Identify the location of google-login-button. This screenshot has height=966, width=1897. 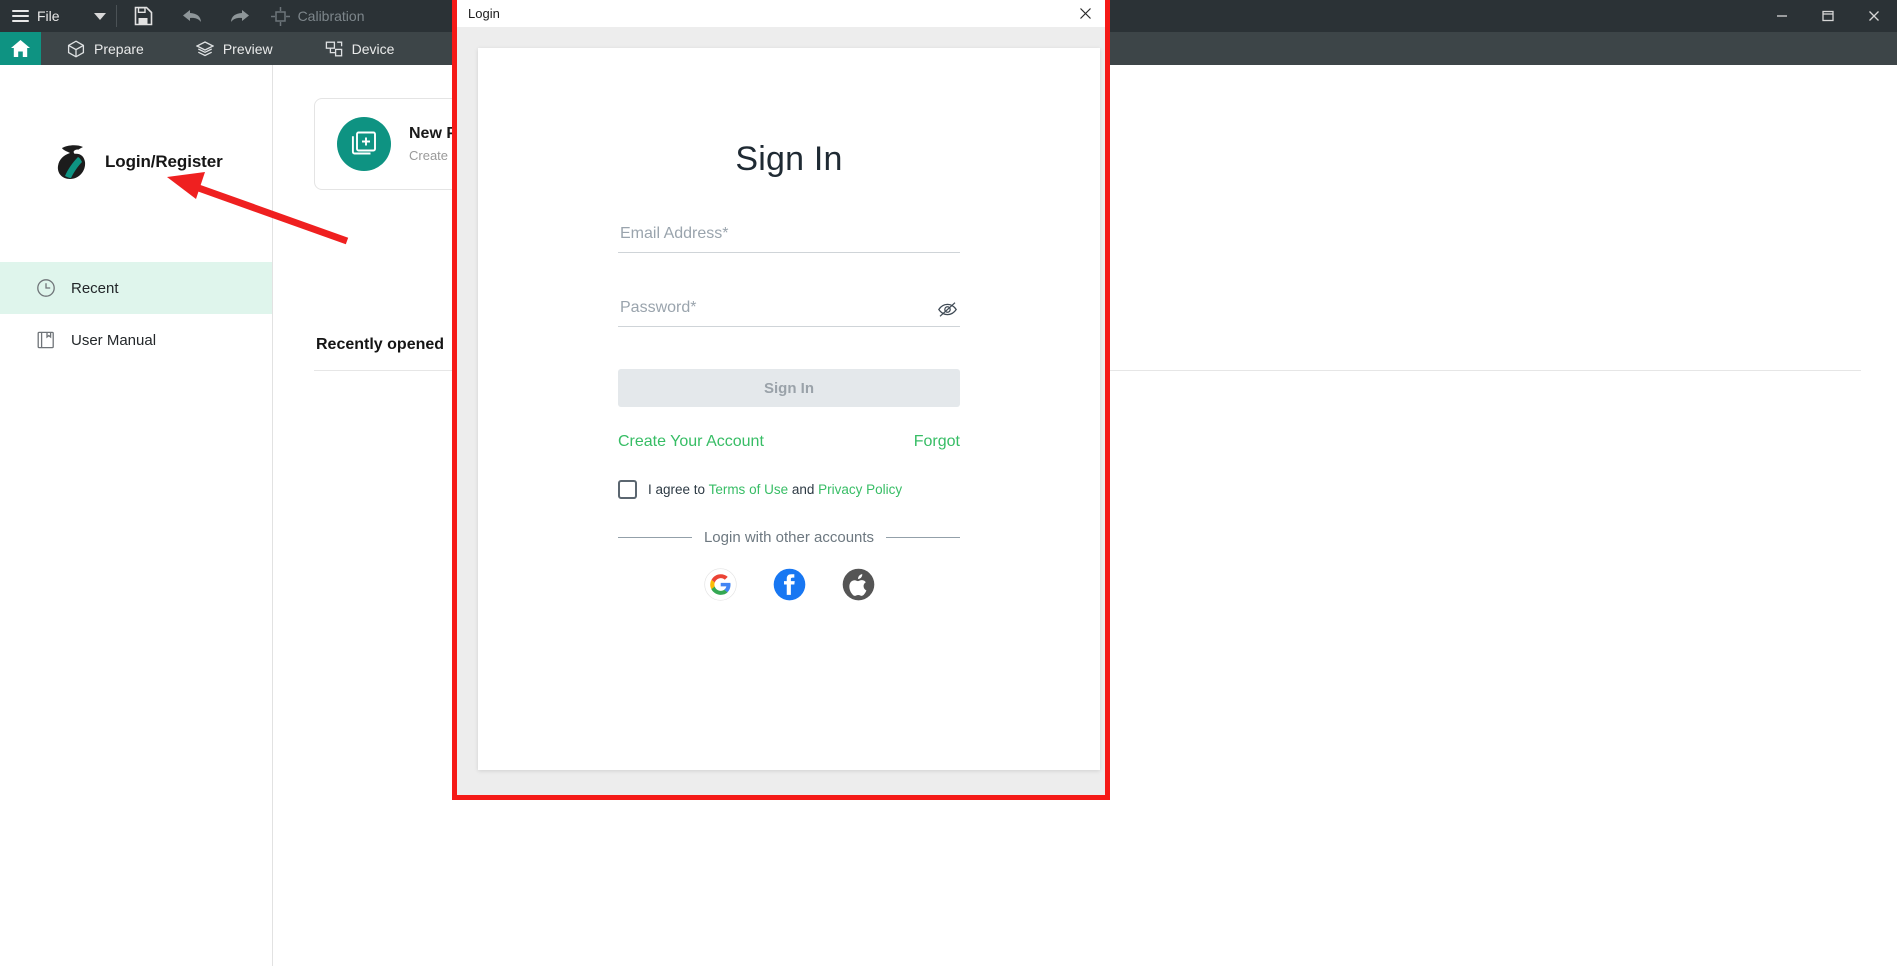
(720, 584).